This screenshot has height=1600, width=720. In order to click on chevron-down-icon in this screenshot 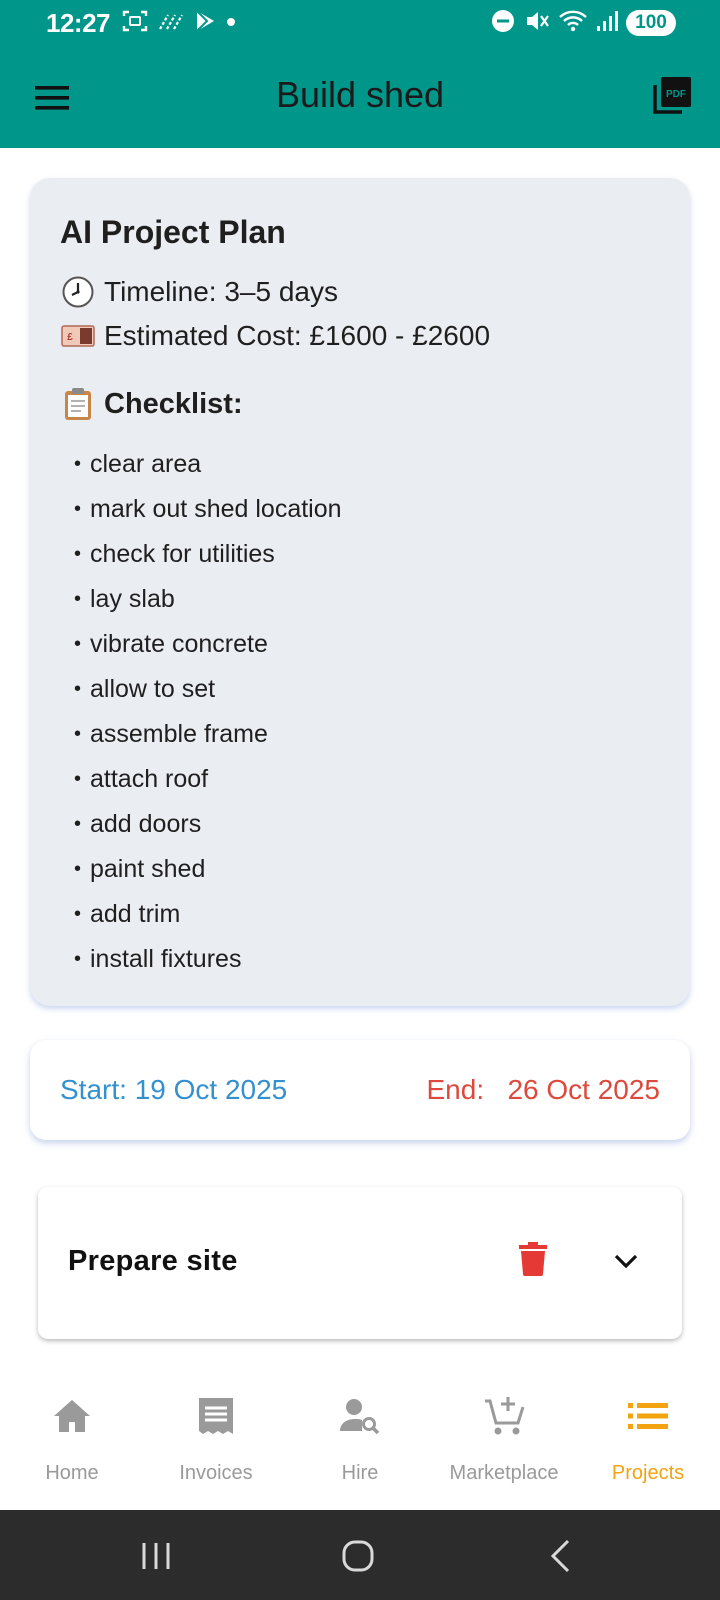, I will do `click(626, 1261)`.